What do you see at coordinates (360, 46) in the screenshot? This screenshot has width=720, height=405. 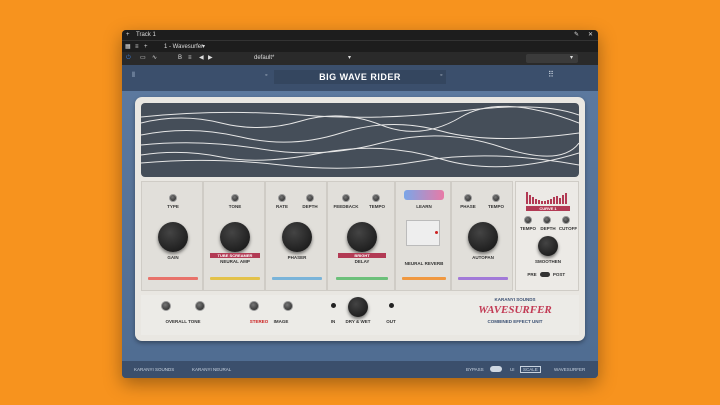 I see `plugin-selector-bar: ▦ ≡ + 1 - Wavesurfer ▾` at bounding box center [360, 46].